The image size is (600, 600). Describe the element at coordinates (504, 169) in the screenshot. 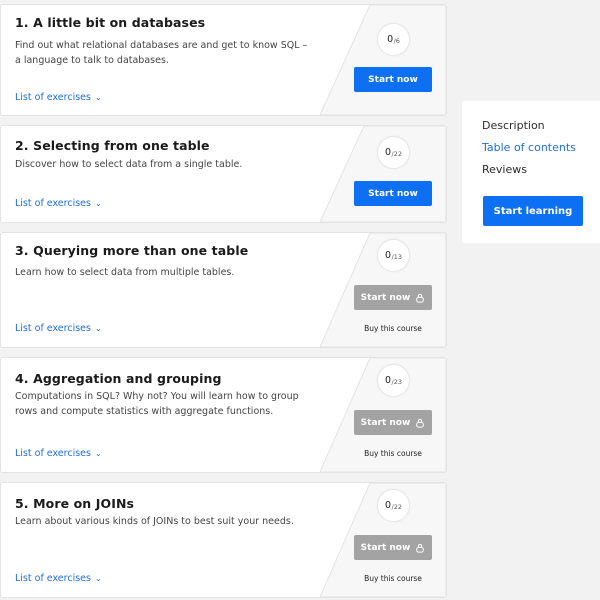

I see `sidebar-item-reviews: Reviews` at that location.